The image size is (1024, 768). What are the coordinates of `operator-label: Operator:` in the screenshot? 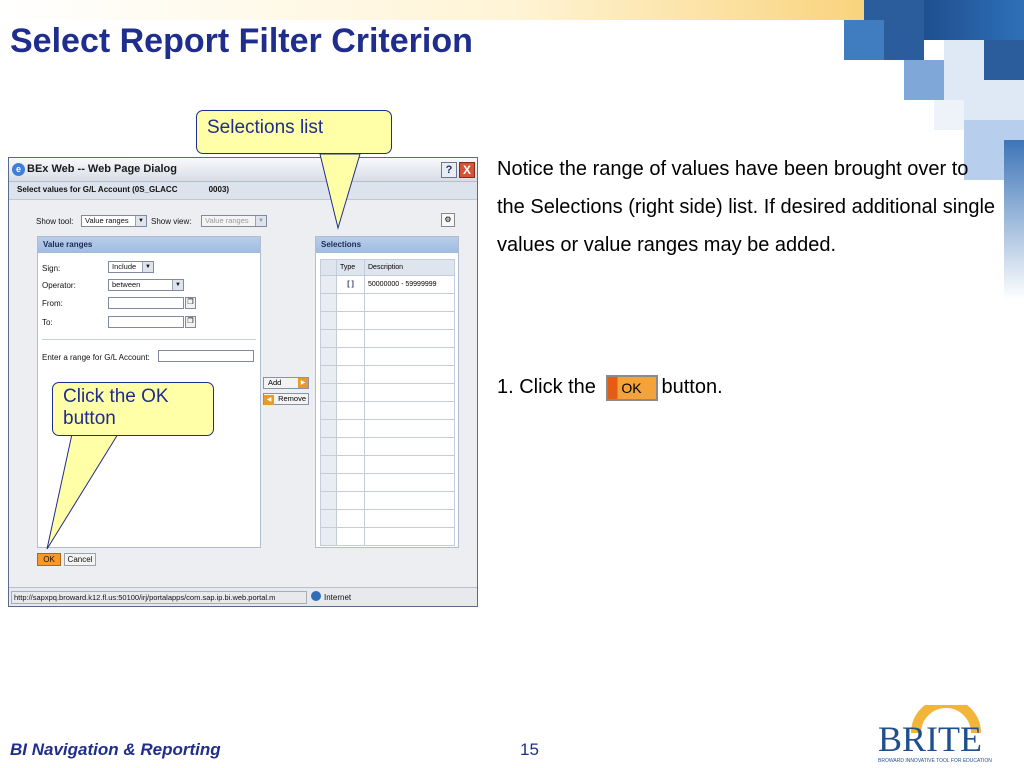 It's located at (59, 285).